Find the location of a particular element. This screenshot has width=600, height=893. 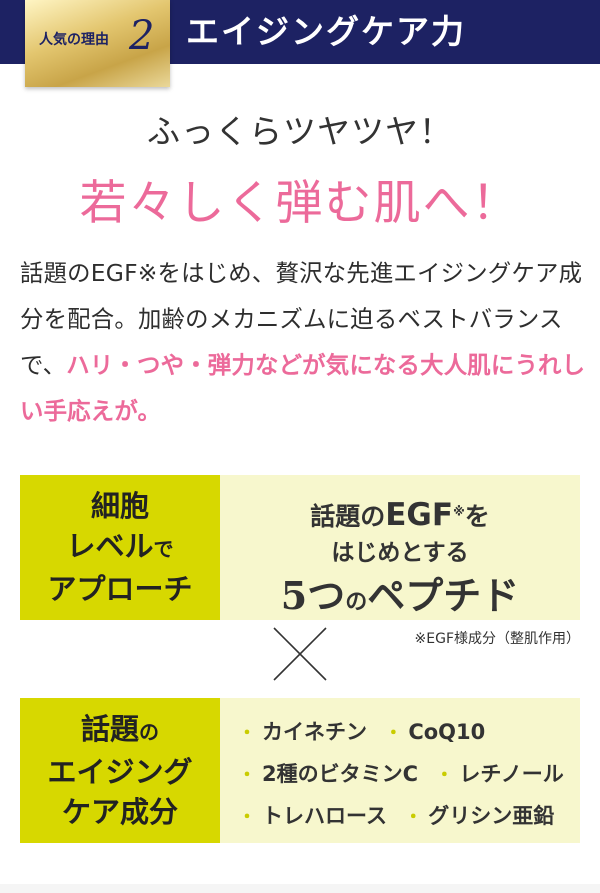

ingredient-name: CoQ10 is located at coordinates (447, 732).